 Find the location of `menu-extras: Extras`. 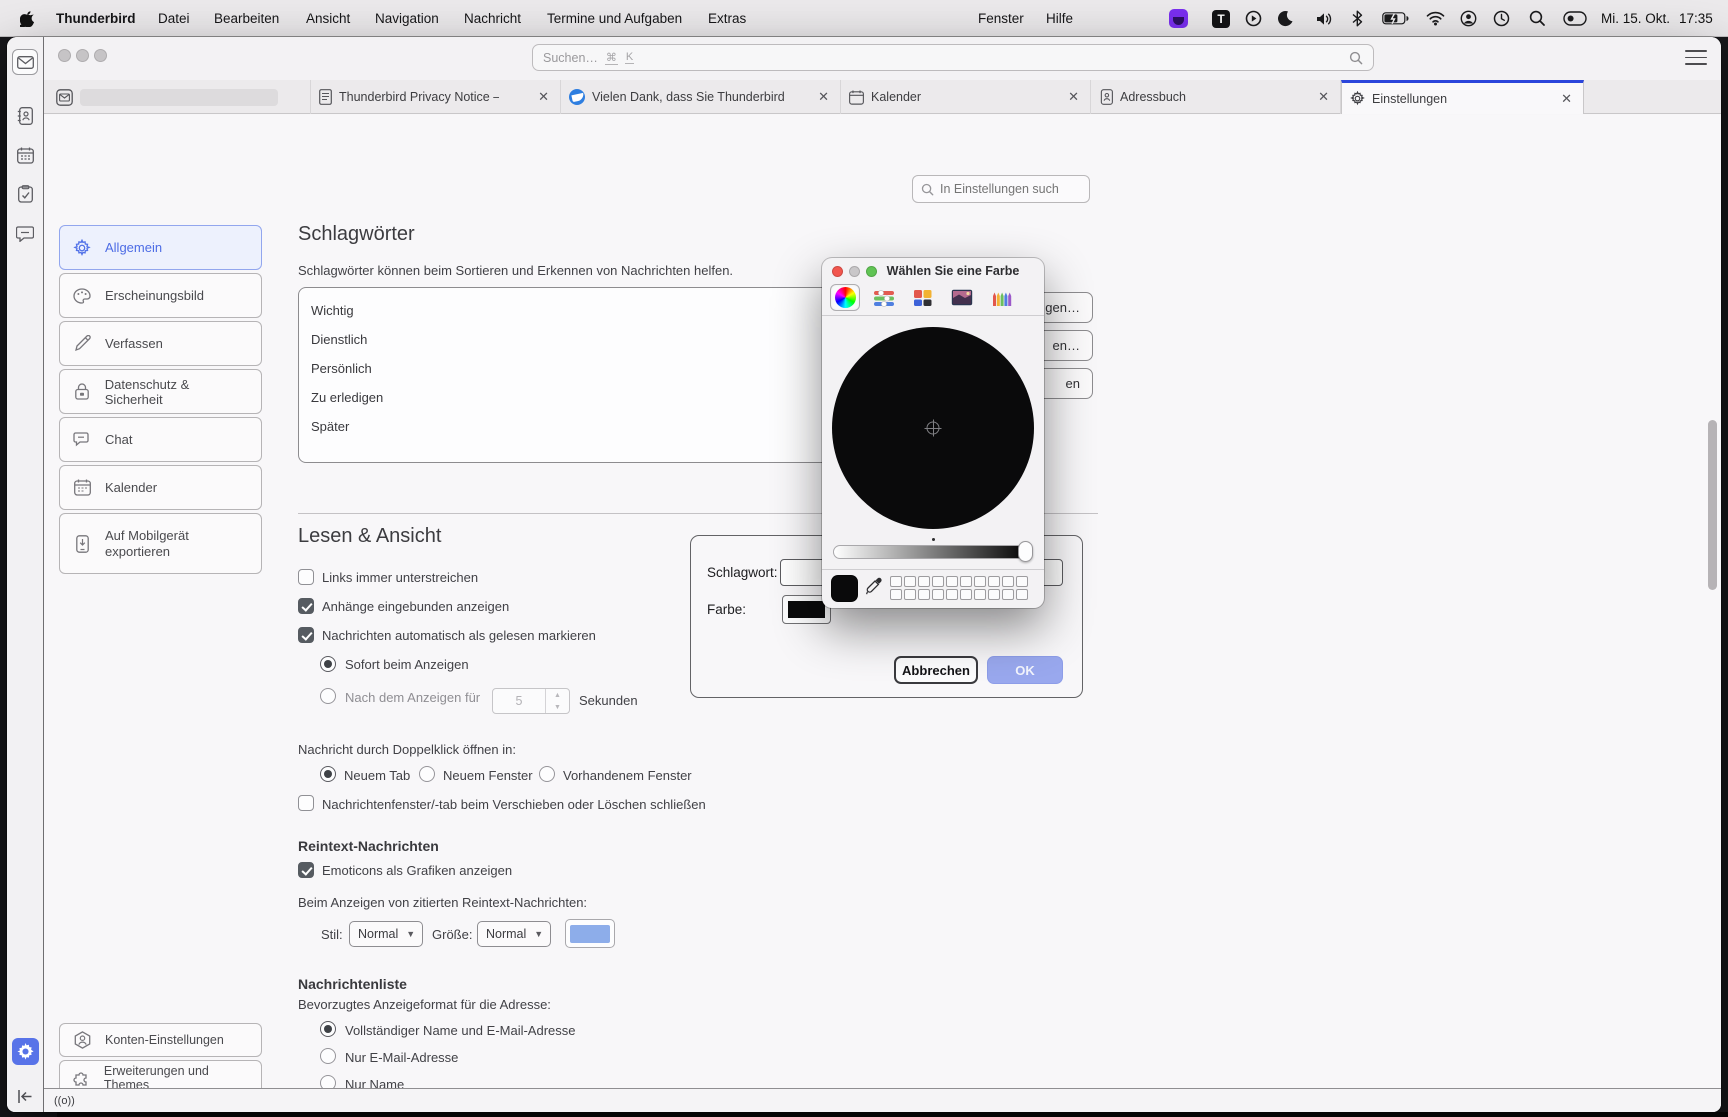

menu-extras: Extras is located at coordinates (727, 18).